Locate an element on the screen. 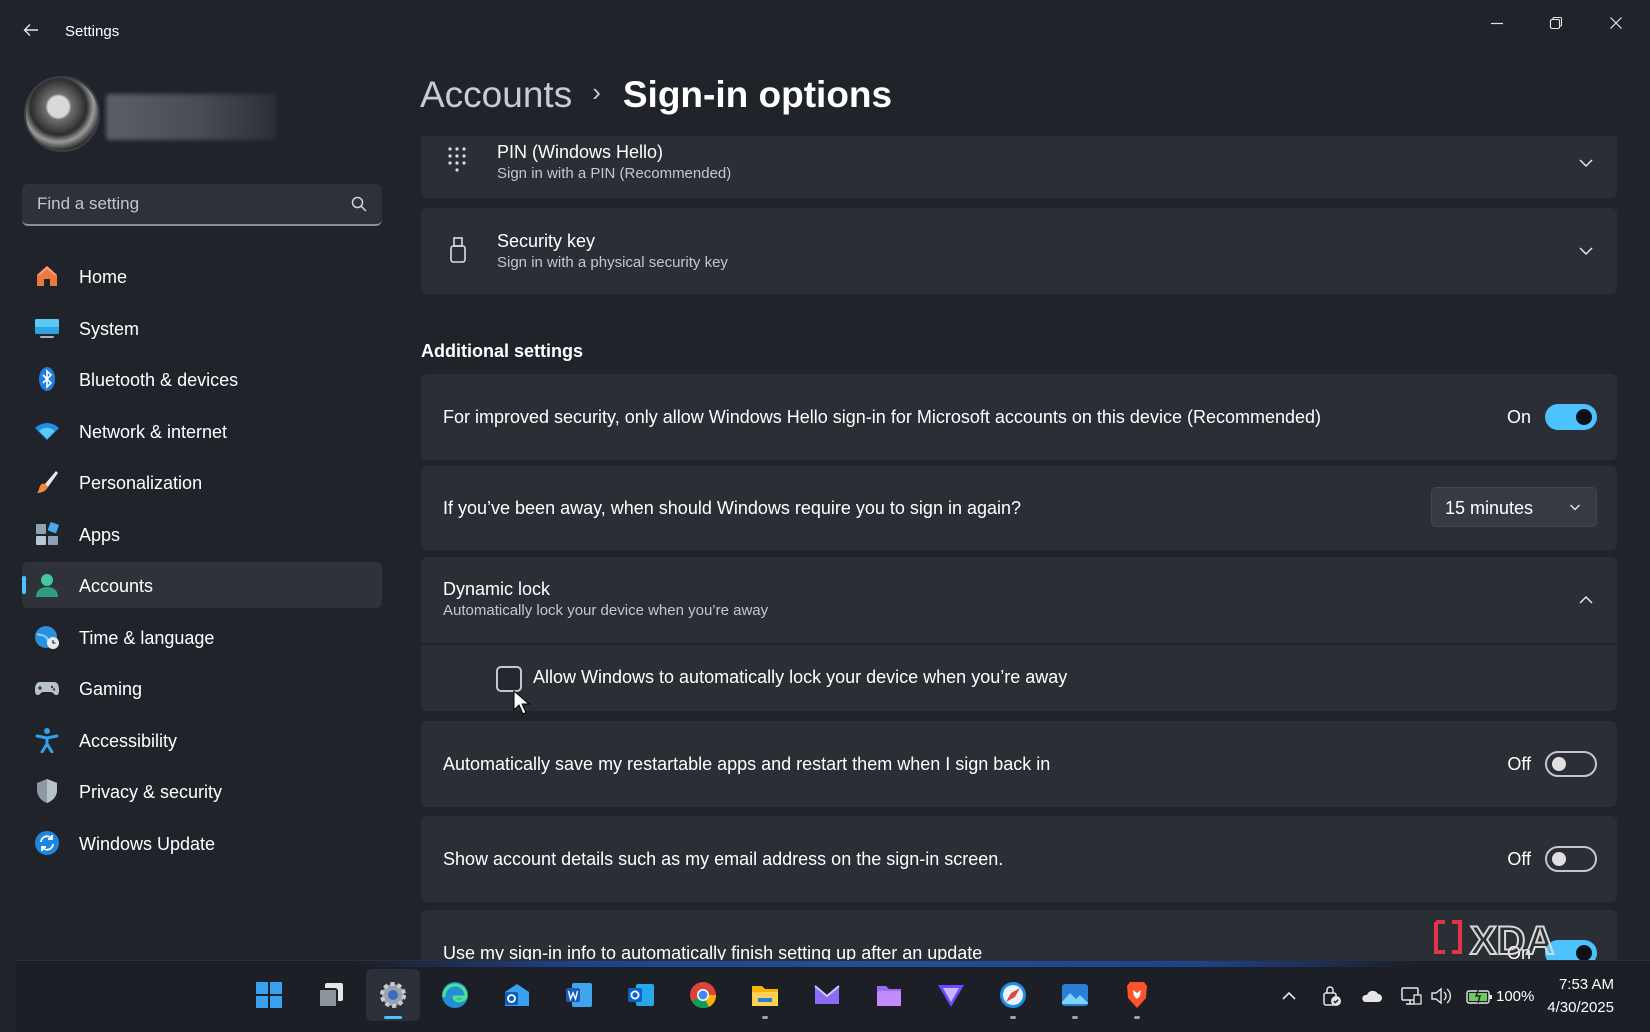 The width and height of the screenshot is (1650, 1032). restart-apps-toggle is located at coordinates (1571, 764).